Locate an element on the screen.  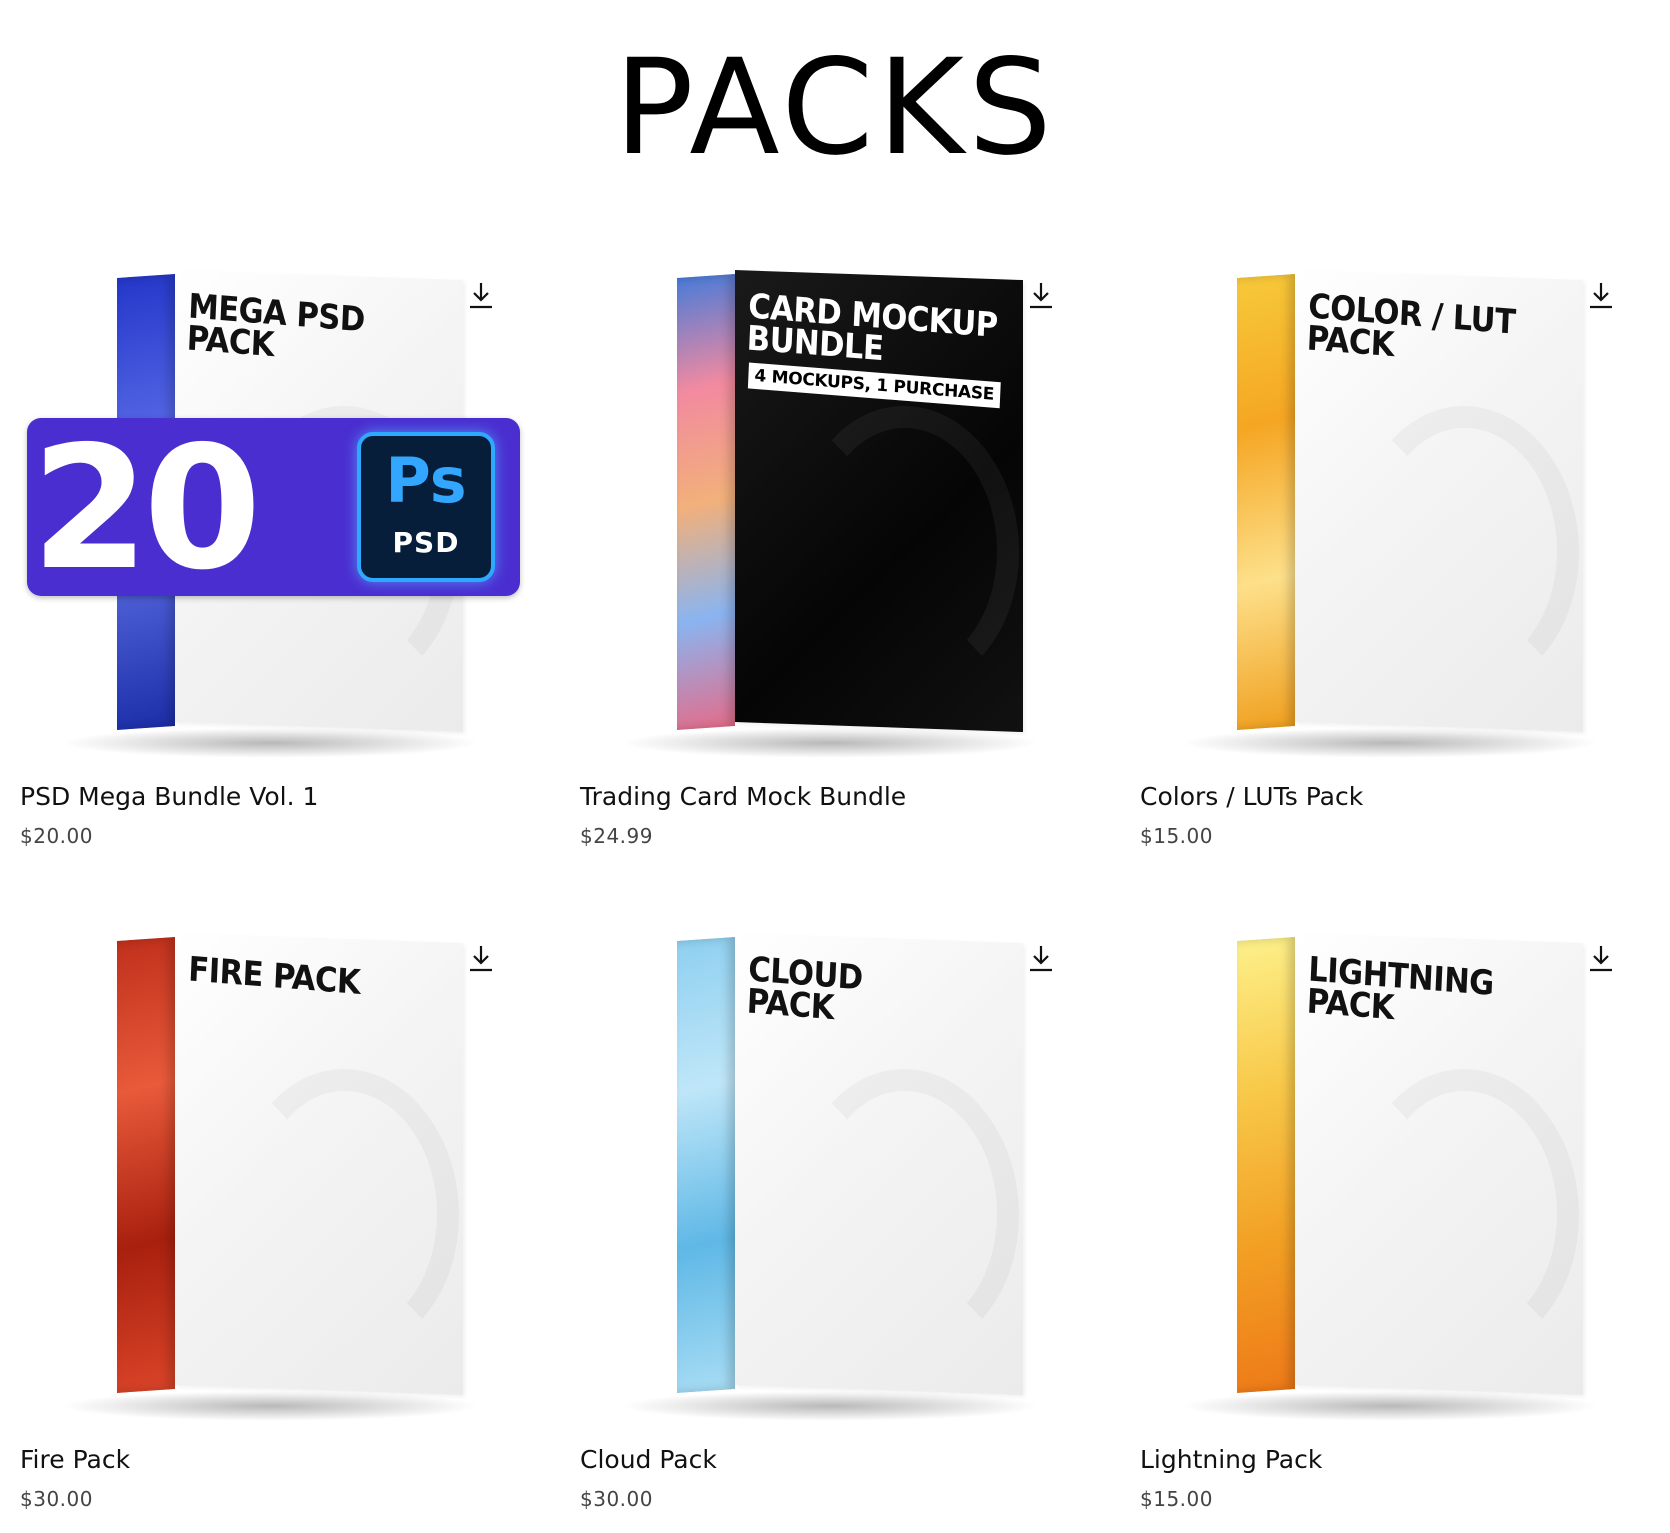
box-front-panel: FIRE PACK is located at coordinates (319, 1164).